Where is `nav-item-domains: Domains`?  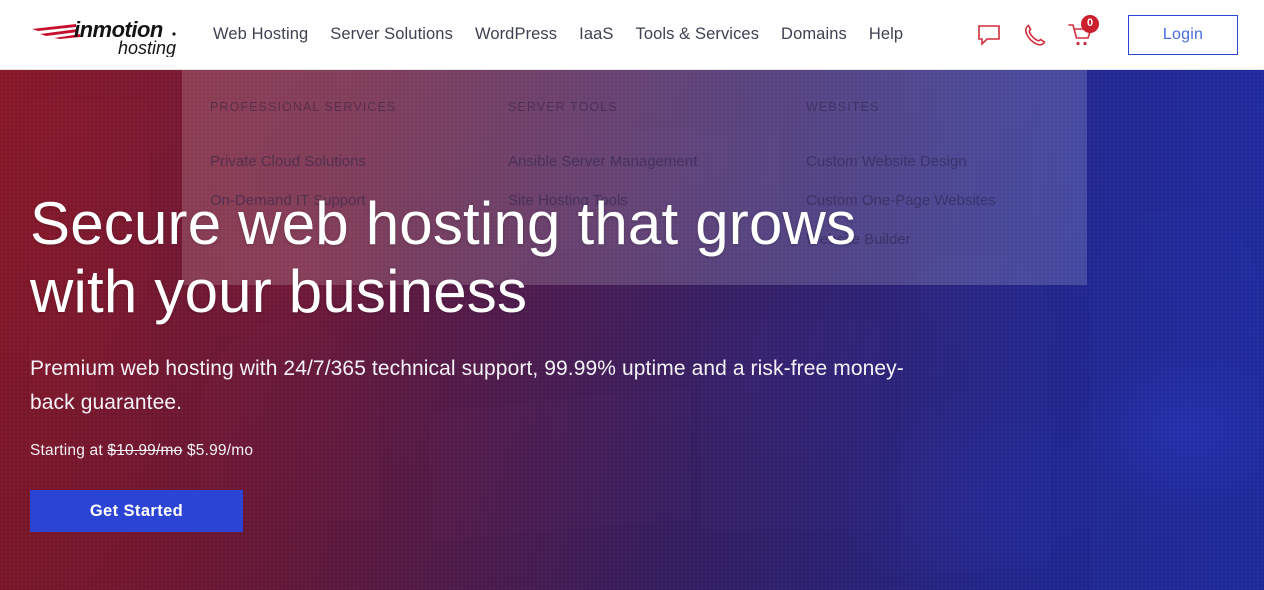
nav-item-domains: Domains is located at coordinates (814, 34).